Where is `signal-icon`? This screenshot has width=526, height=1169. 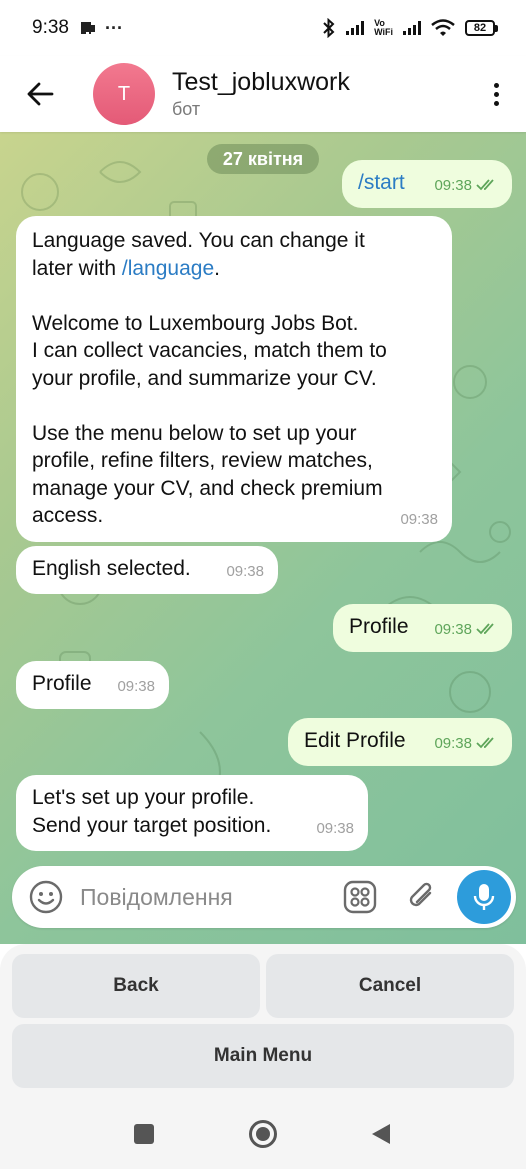
signal-icon is located at coordinates (355, 28).